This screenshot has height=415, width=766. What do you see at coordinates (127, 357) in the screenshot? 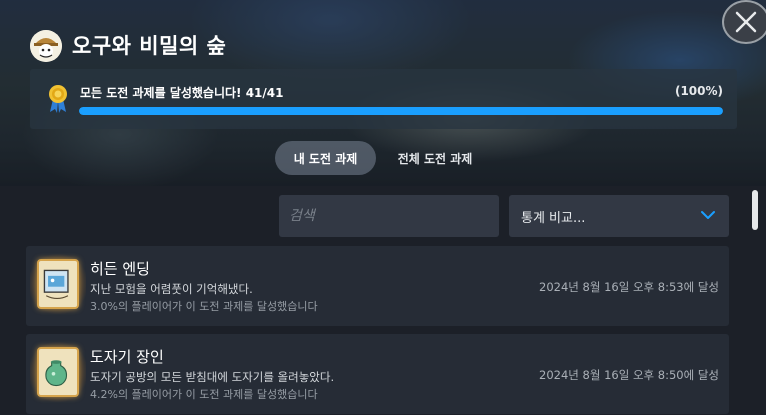
I see `achievement-name: 도자기 장인` at bounding box center [127, 357].